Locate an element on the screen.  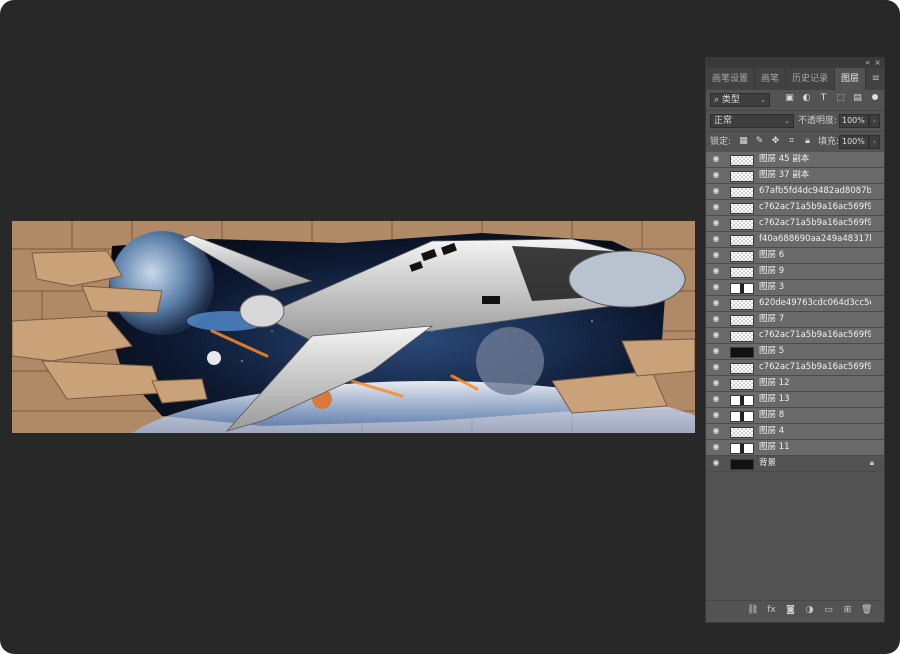
tab-brush-settings: 画笔设置 is located at coordinates (731, 79).